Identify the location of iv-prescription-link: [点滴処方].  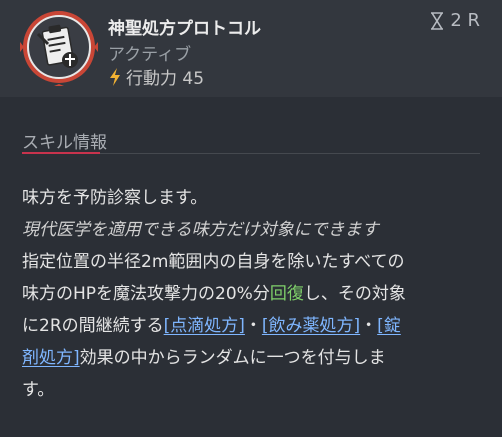
(204, 326).